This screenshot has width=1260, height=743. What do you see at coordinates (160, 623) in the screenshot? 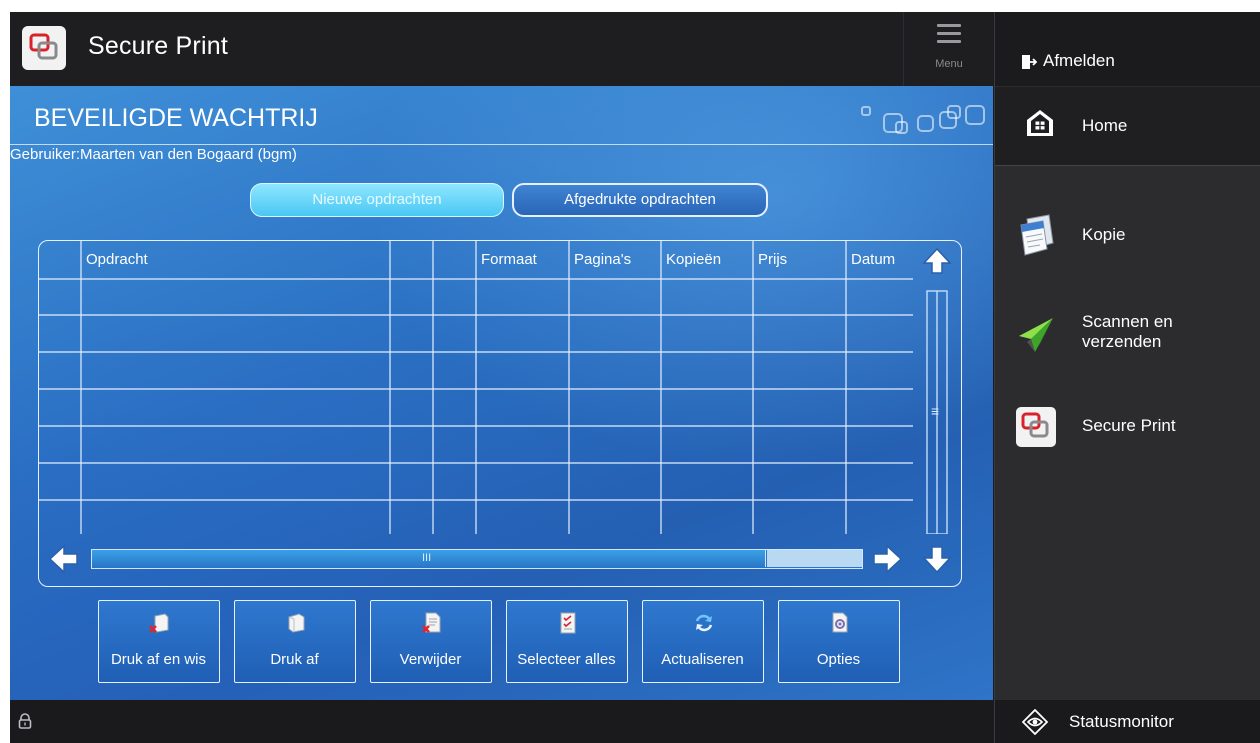
I see `print-delete-icon` at bounding box center [160, 623].